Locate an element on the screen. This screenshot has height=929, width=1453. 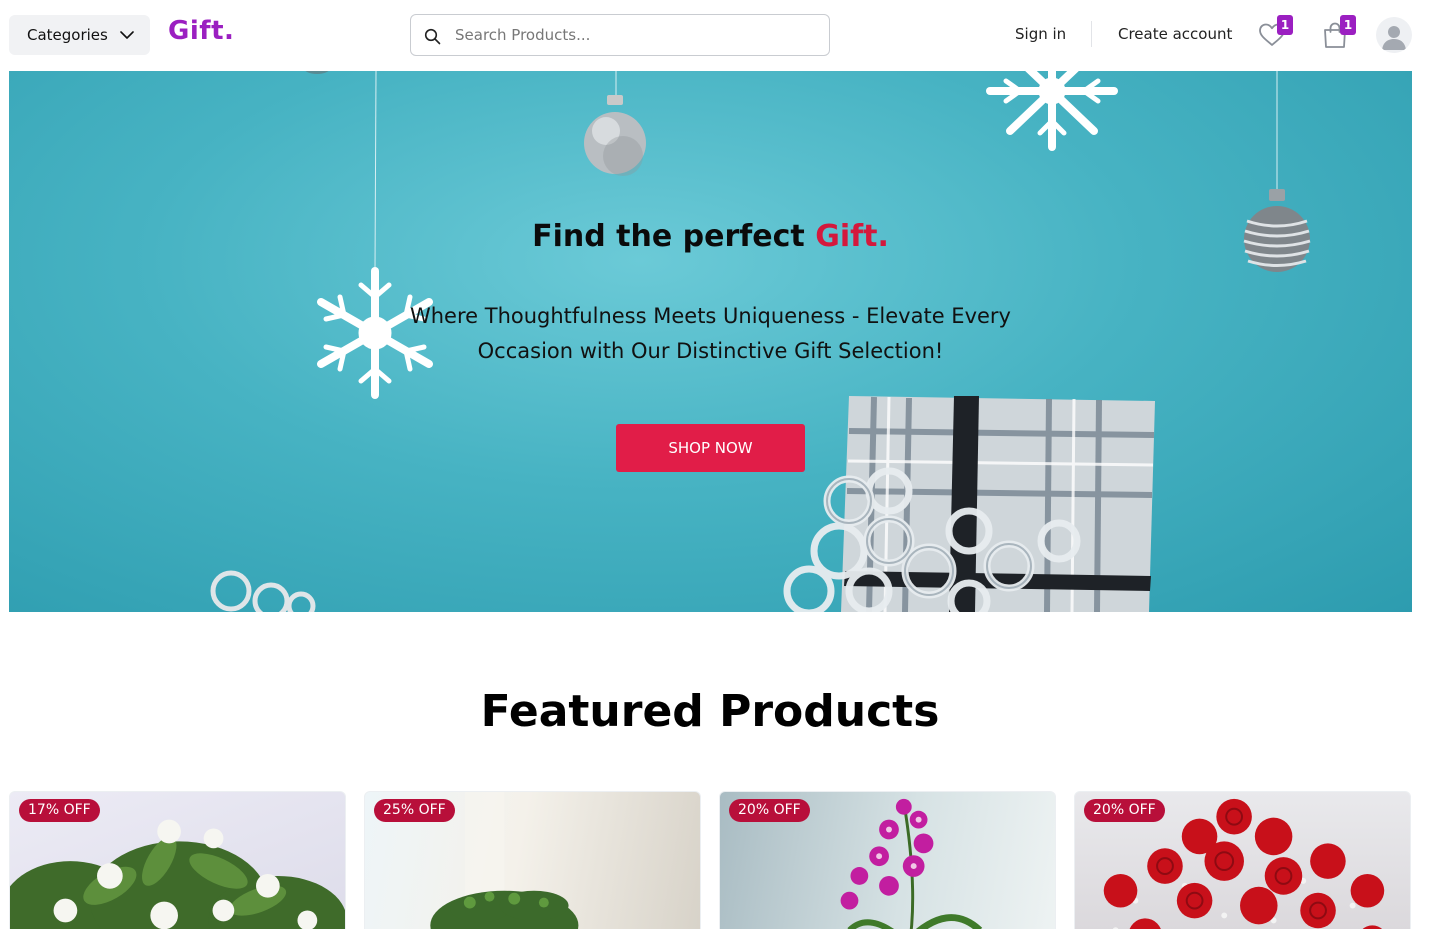
hero-title-prefix: Find the perfect is located at coordinates (674, 236).